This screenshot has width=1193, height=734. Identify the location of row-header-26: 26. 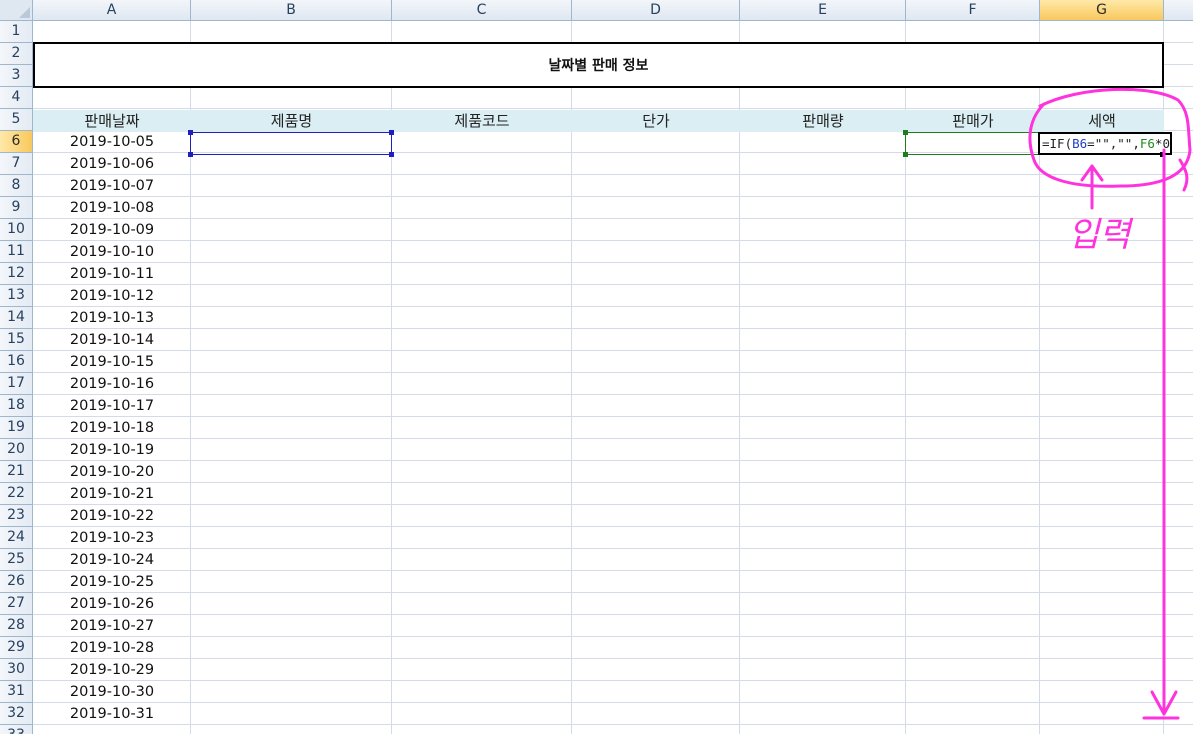
(16, 582).